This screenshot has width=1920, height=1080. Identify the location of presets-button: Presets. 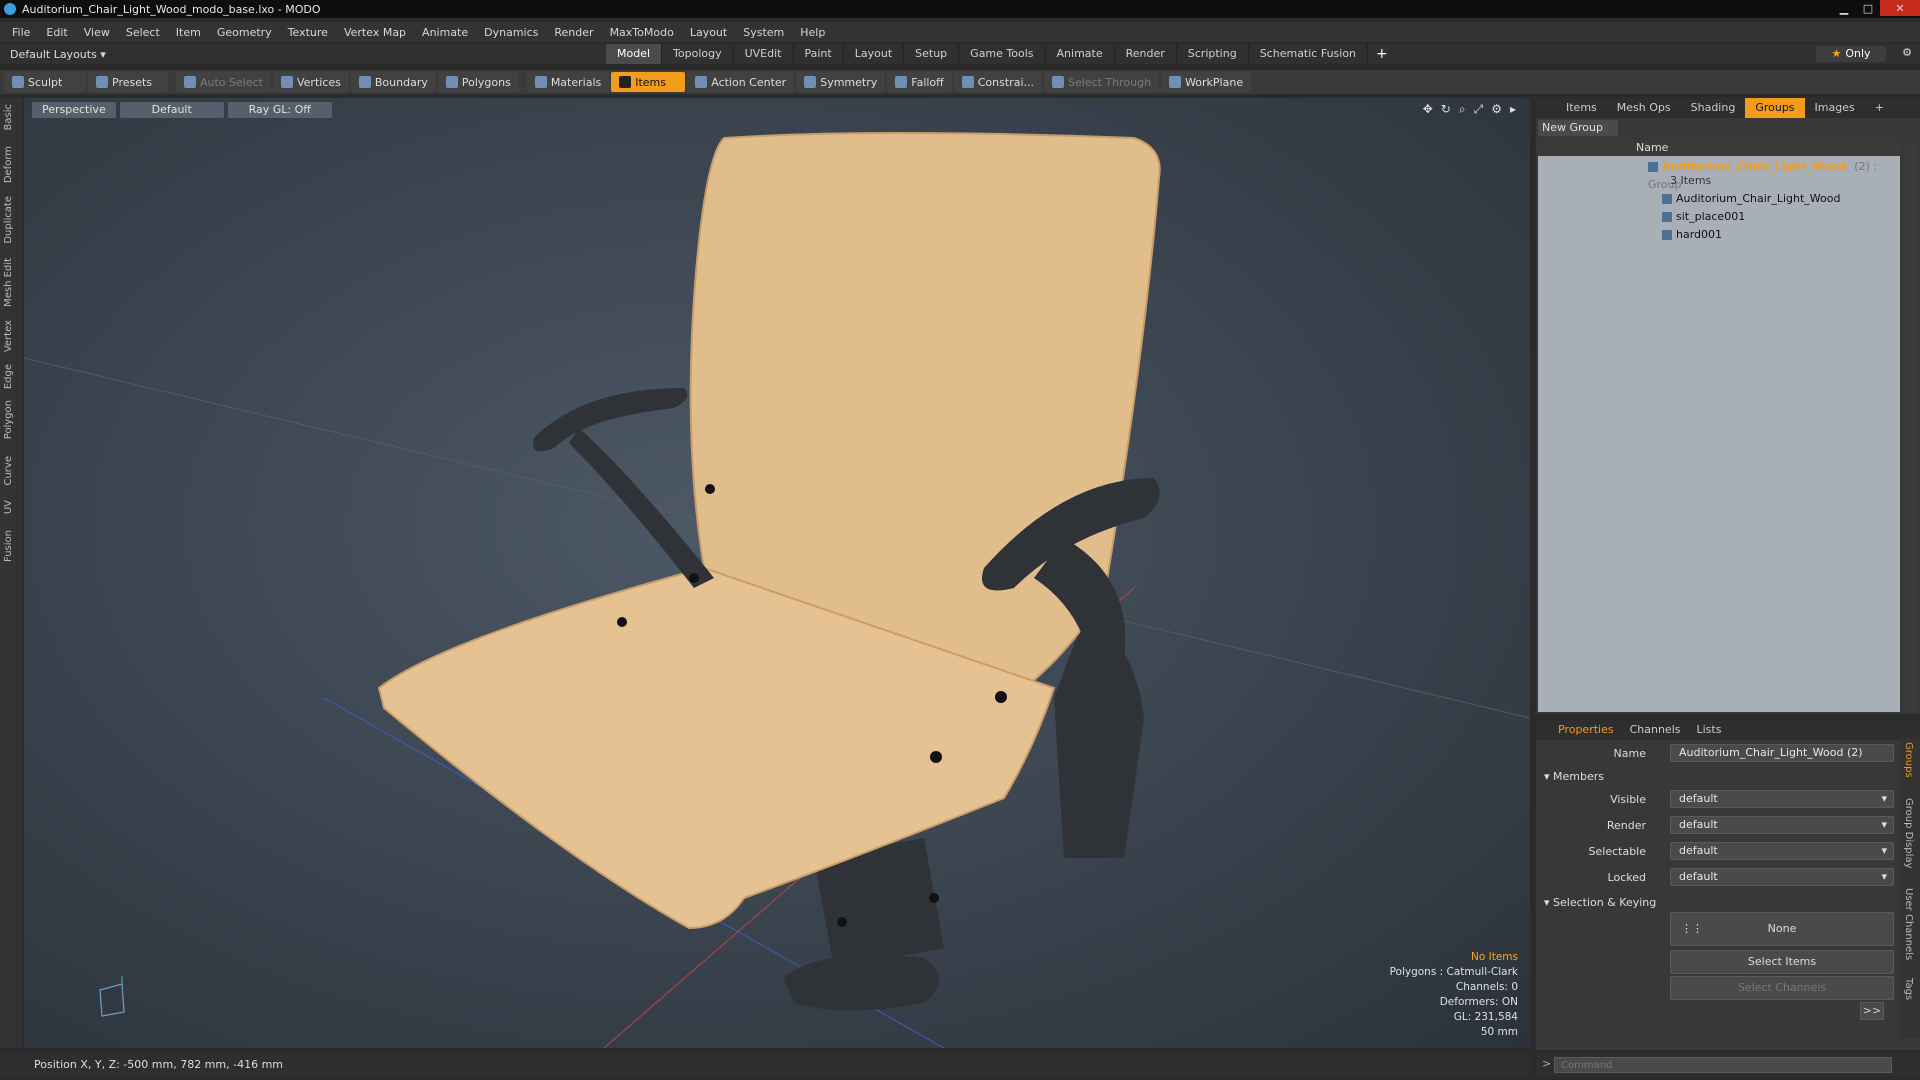
(128, 82).